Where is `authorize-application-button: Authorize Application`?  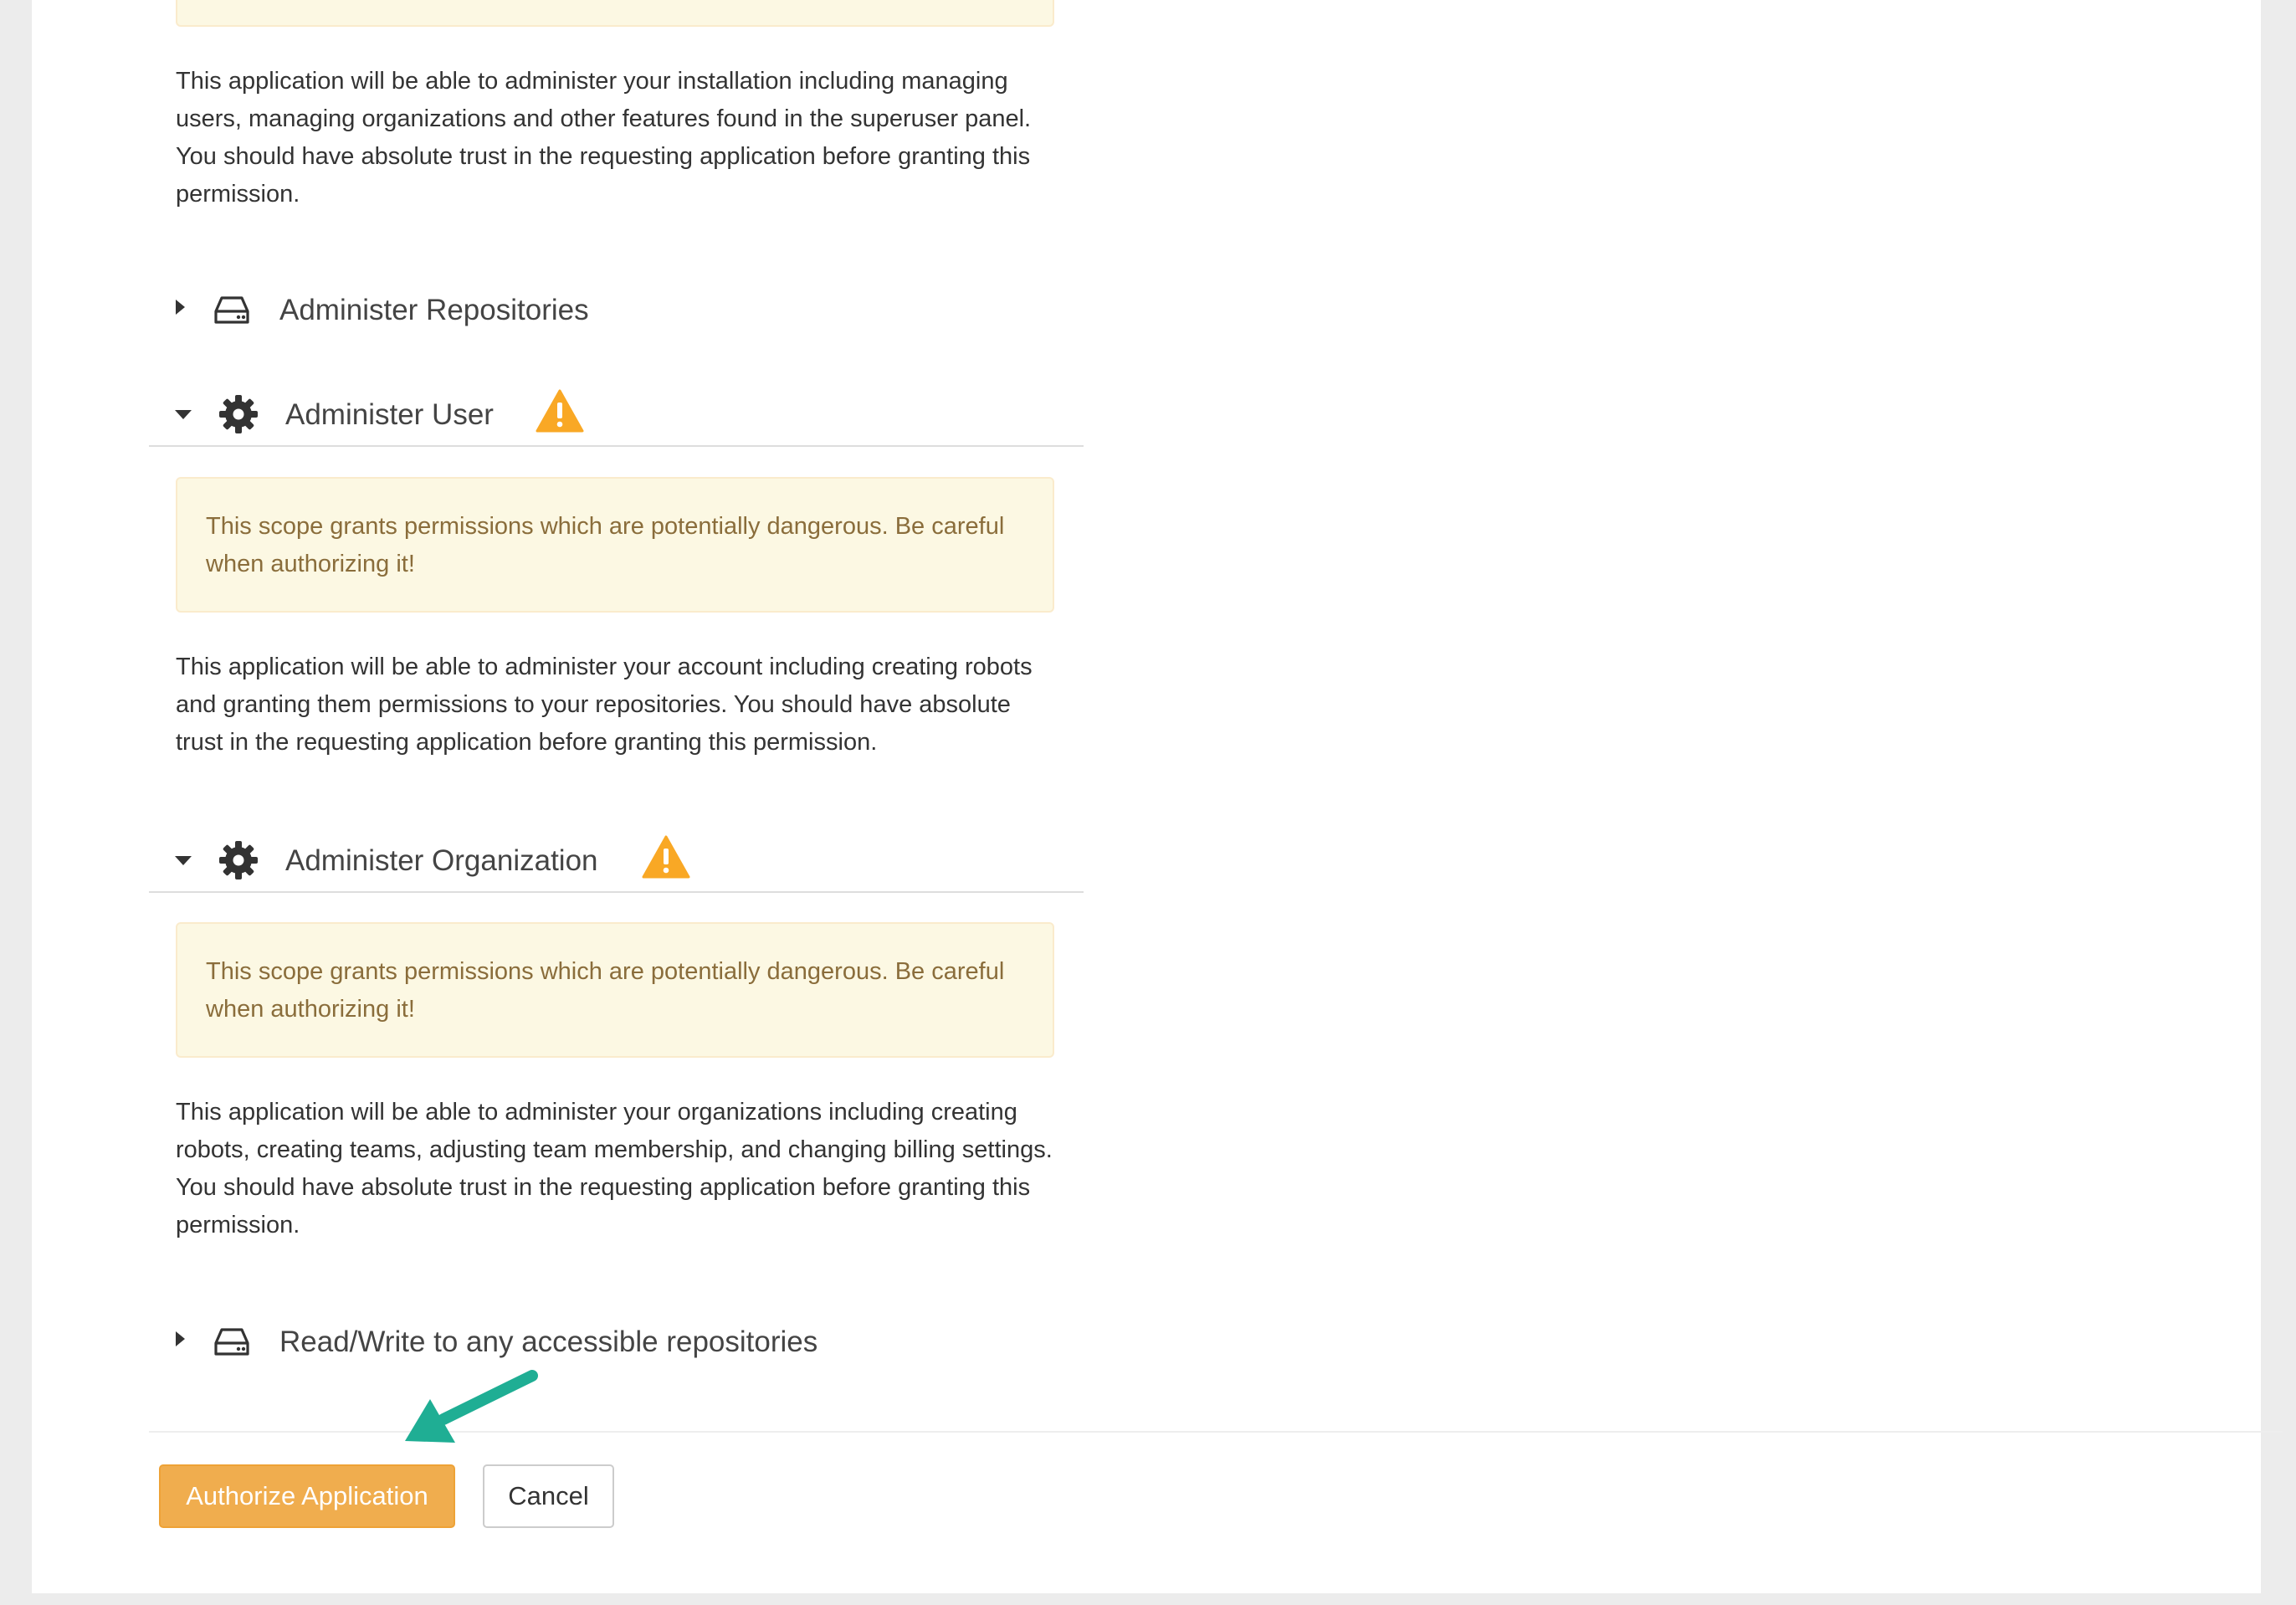
authorize-application-button: Authorize Application is located at coordinates (307, 1496).